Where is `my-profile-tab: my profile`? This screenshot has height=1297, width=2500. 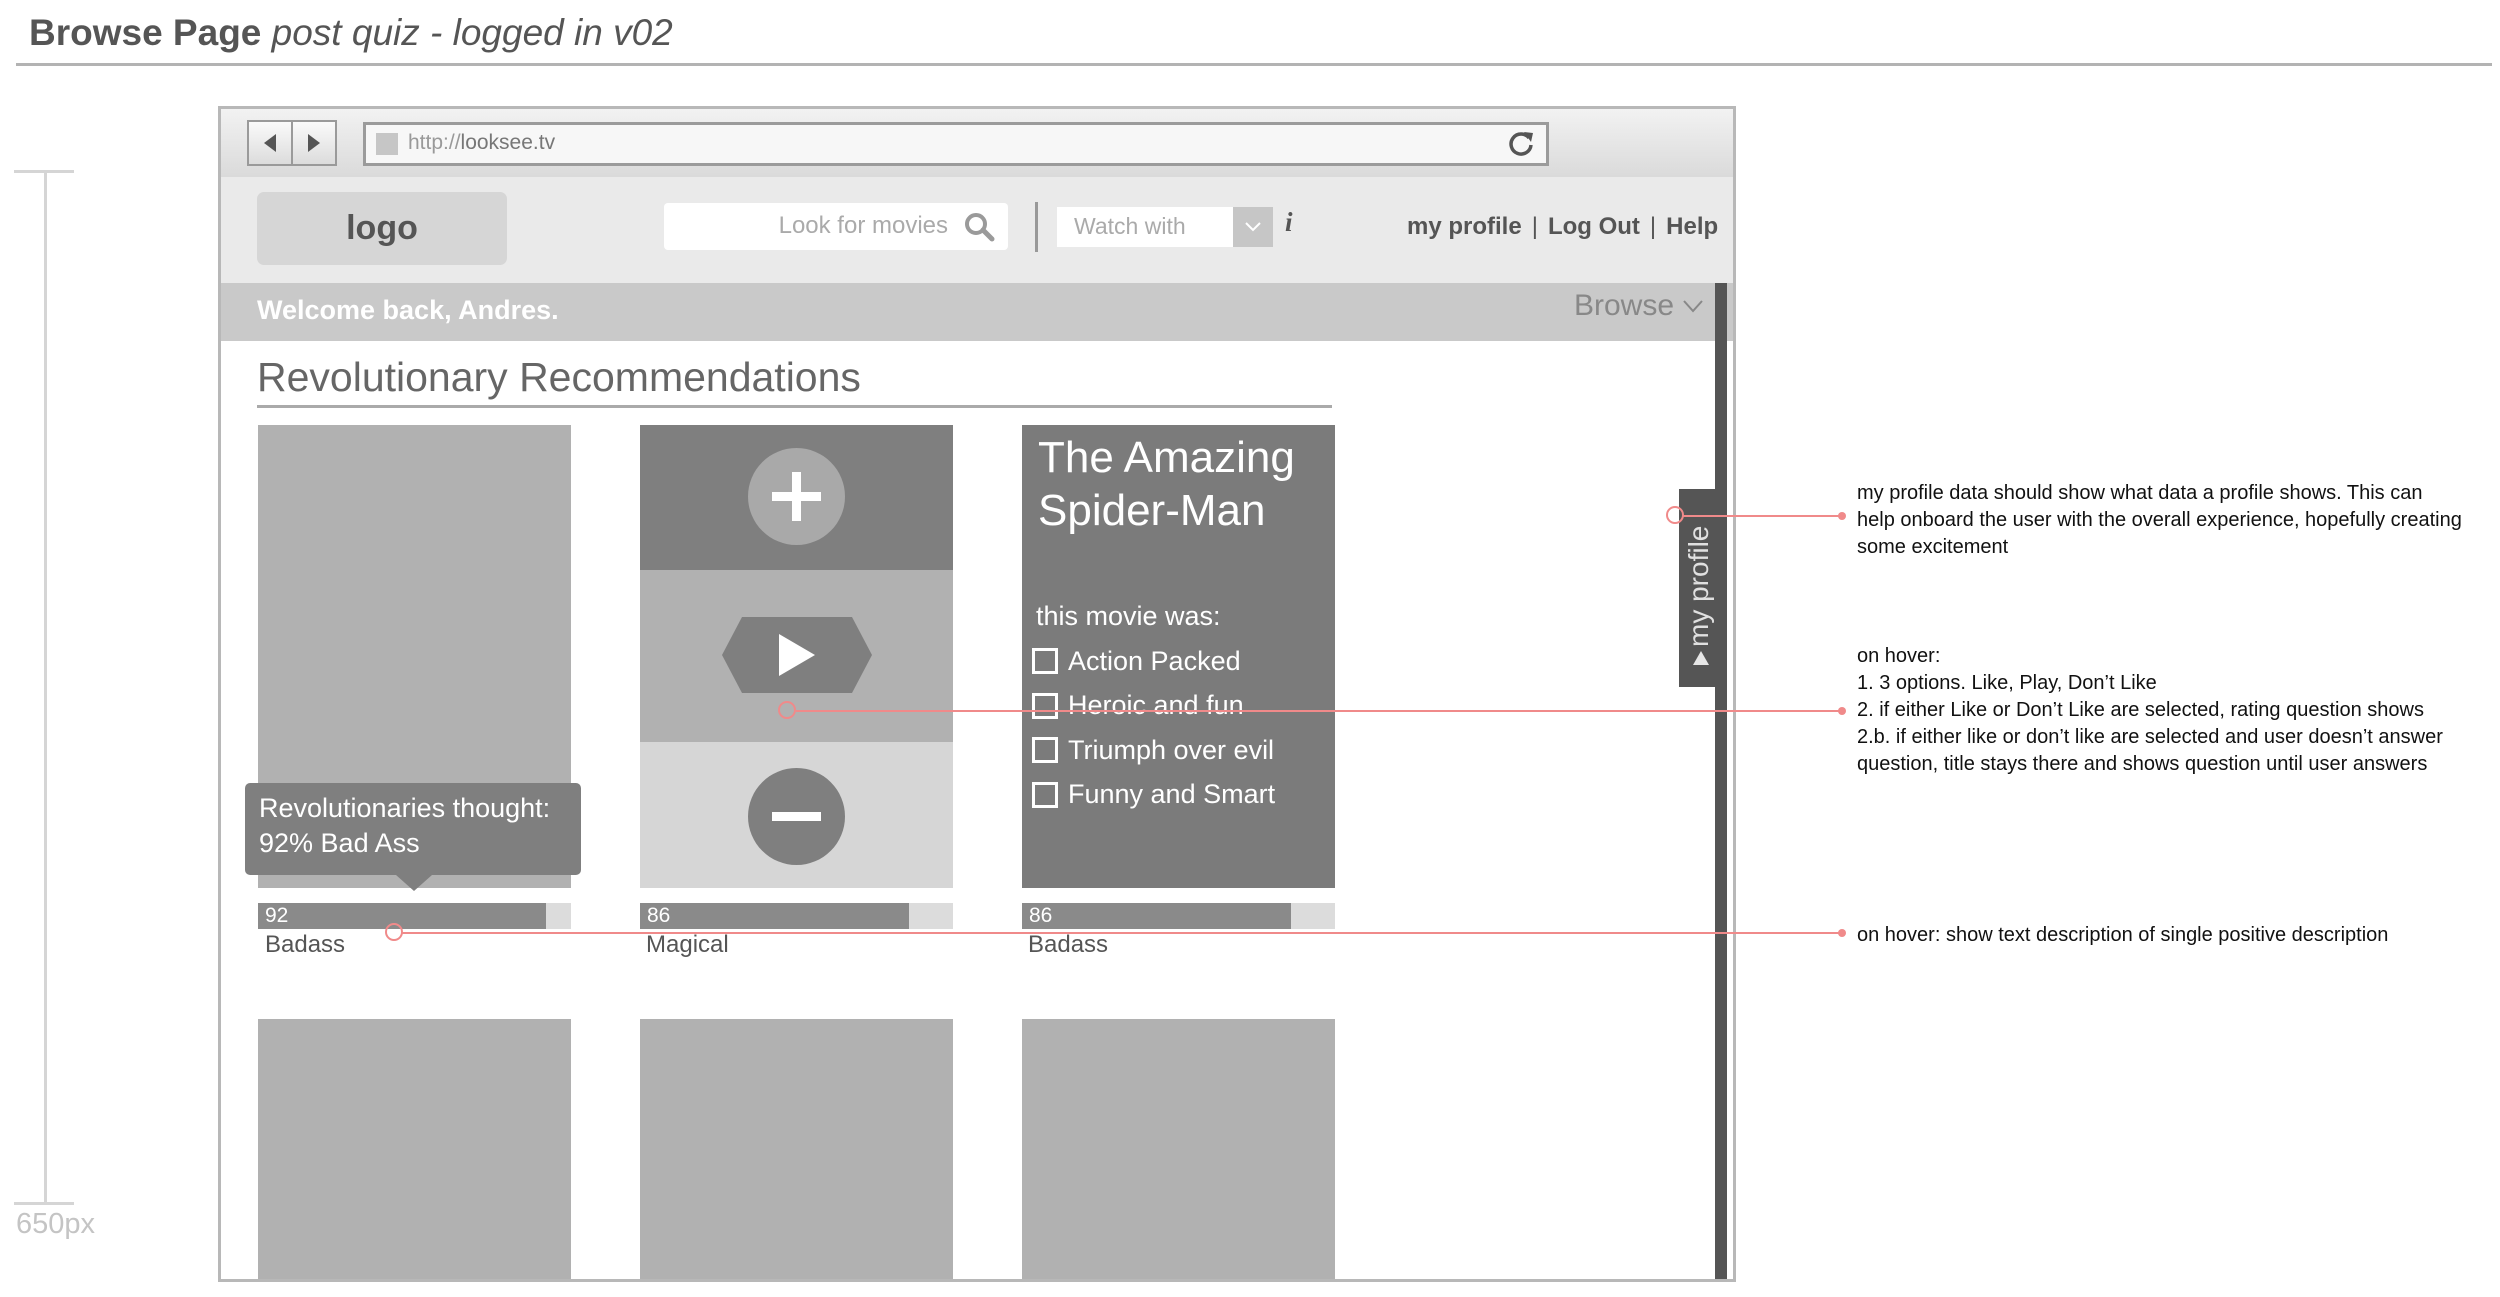 my-profile-tab: my profile is located at coordinates (1701, 588).